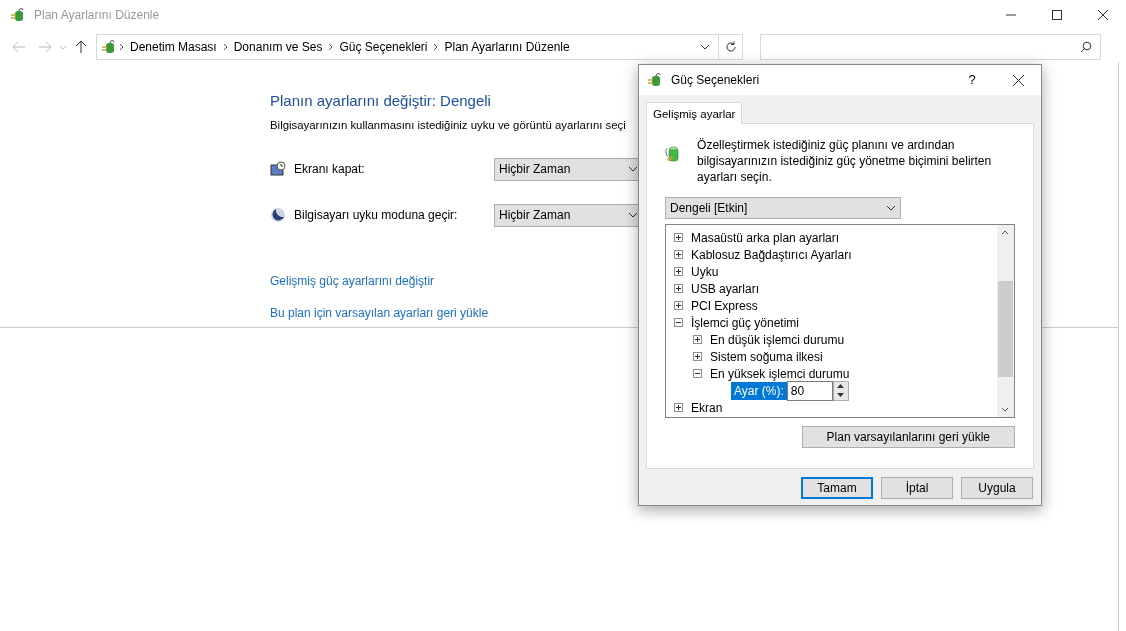 This screenshot has height=631, width=1126. What do you see at coordinates (383, 47) in the screenshot?
I see `breadcrumb-link: Güç Seçenekleri` at bounding box center [383, 47].